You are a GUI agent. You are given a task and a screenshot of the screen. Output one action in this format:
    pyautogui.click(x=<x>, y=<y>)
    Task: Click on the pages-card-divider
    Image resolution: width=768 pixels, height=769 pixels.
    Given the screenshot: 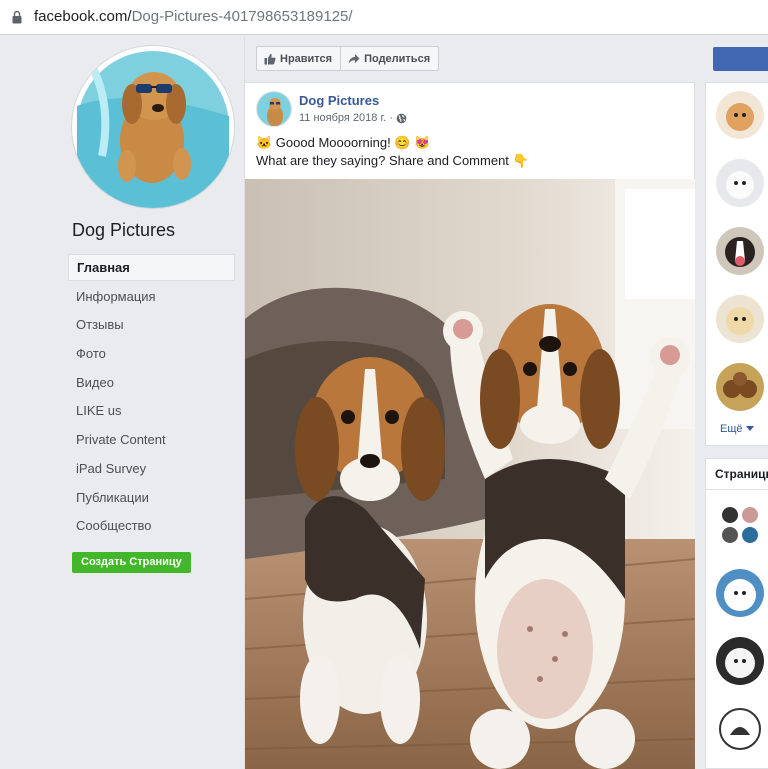 What is the action you would take?
    pyautogui.click(x=737, y=489)
    